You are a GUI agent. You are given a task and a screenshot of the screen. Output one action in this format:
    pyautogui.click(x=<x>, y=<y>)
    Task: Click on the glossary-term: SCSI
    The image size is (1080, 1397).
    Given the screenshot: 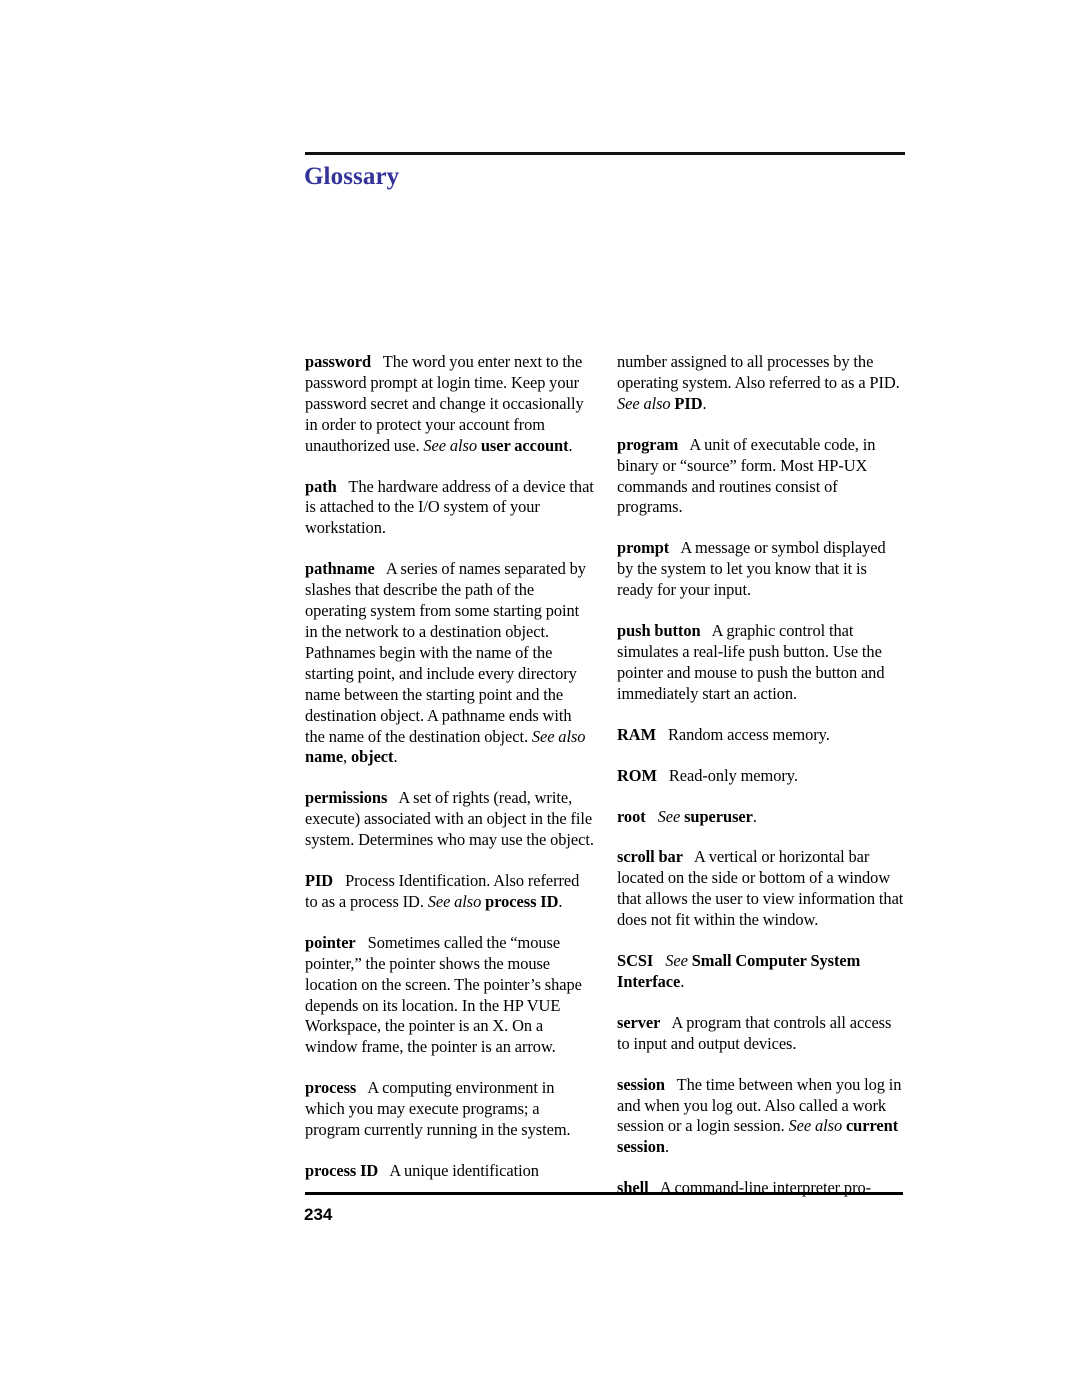 What is the action you would take?
    pyautogui.click(x=635, y=961)
    